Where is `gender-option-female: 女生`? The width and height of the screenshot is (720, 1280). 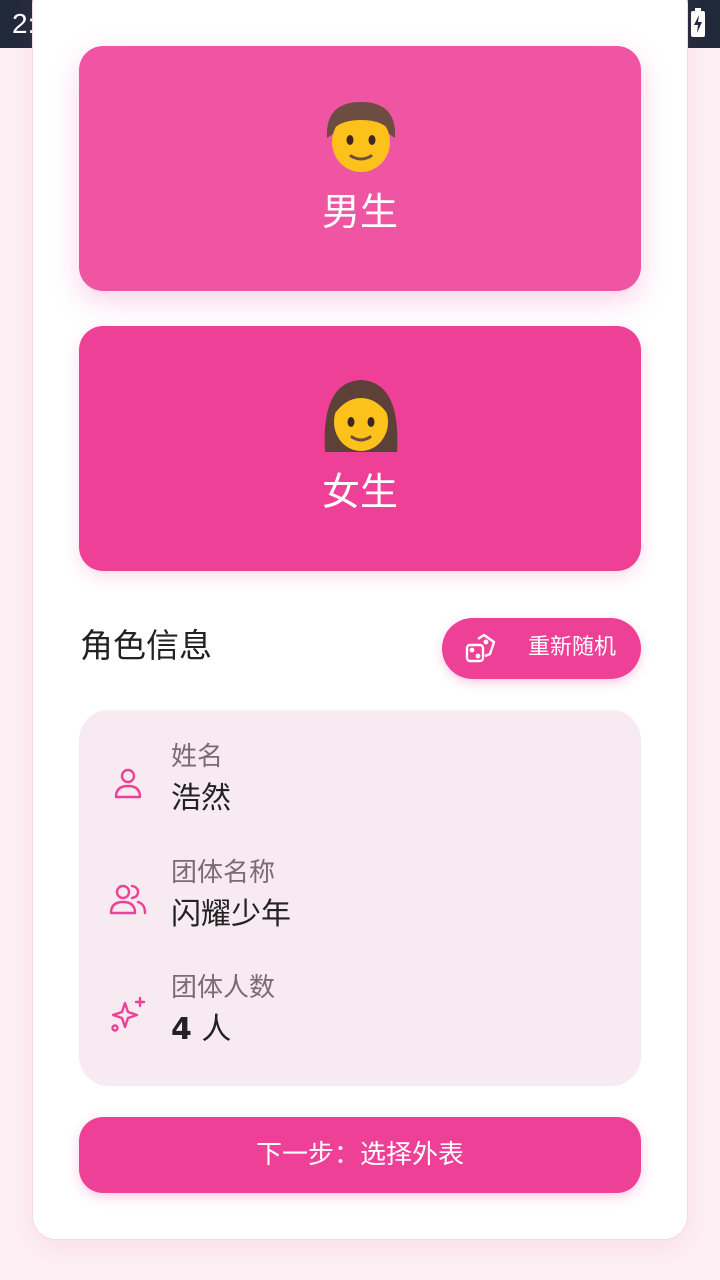
gender-option-female: 女生 is located at coordinates (360, 448).